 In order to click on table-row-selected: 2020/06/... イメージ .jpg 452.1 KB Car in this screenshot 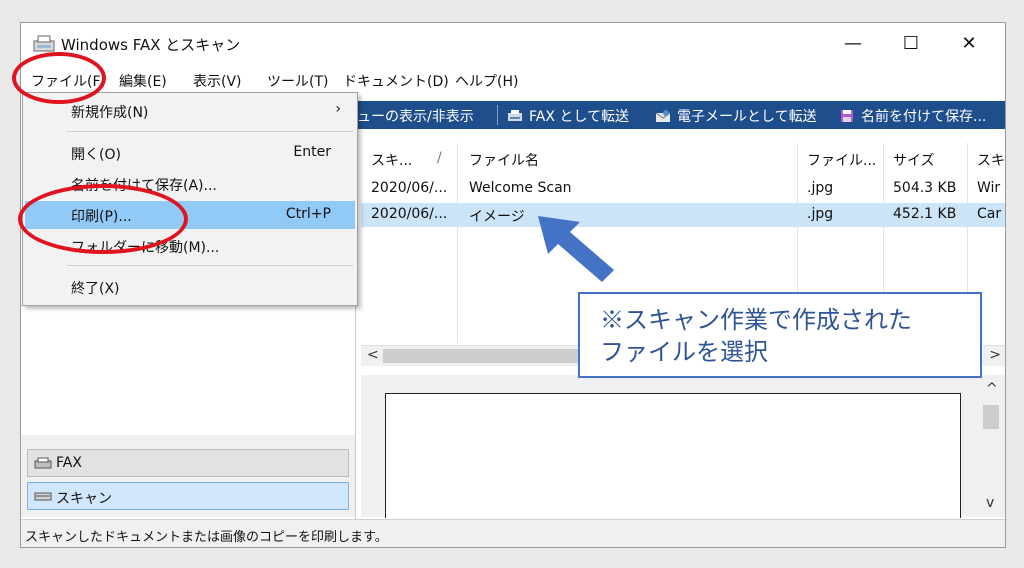, I will do `click(683, 215)`.